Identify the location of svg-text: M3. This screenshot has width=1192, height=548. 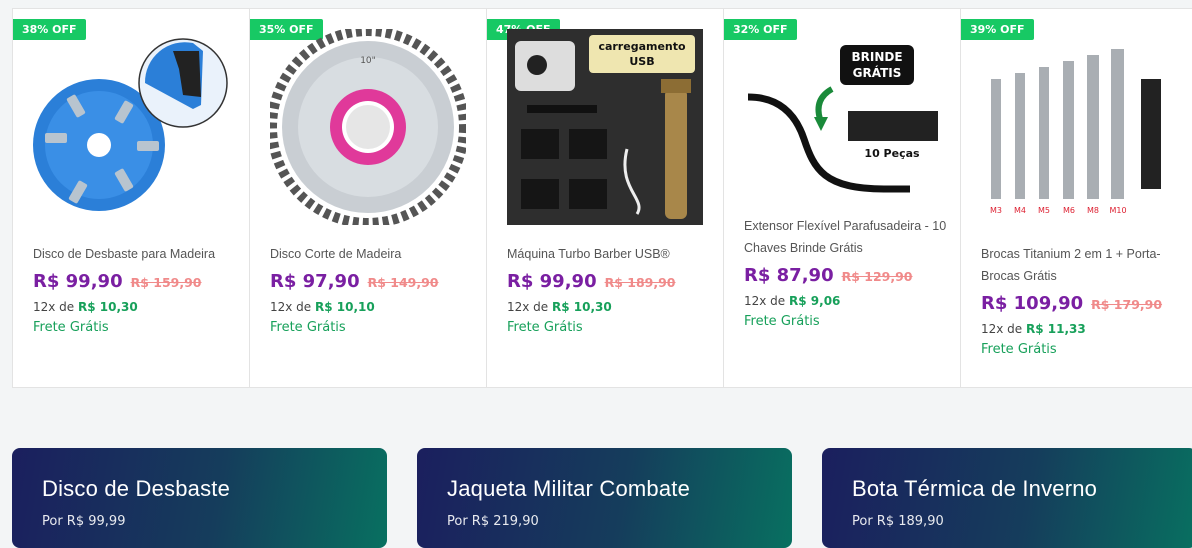
(996, 210).